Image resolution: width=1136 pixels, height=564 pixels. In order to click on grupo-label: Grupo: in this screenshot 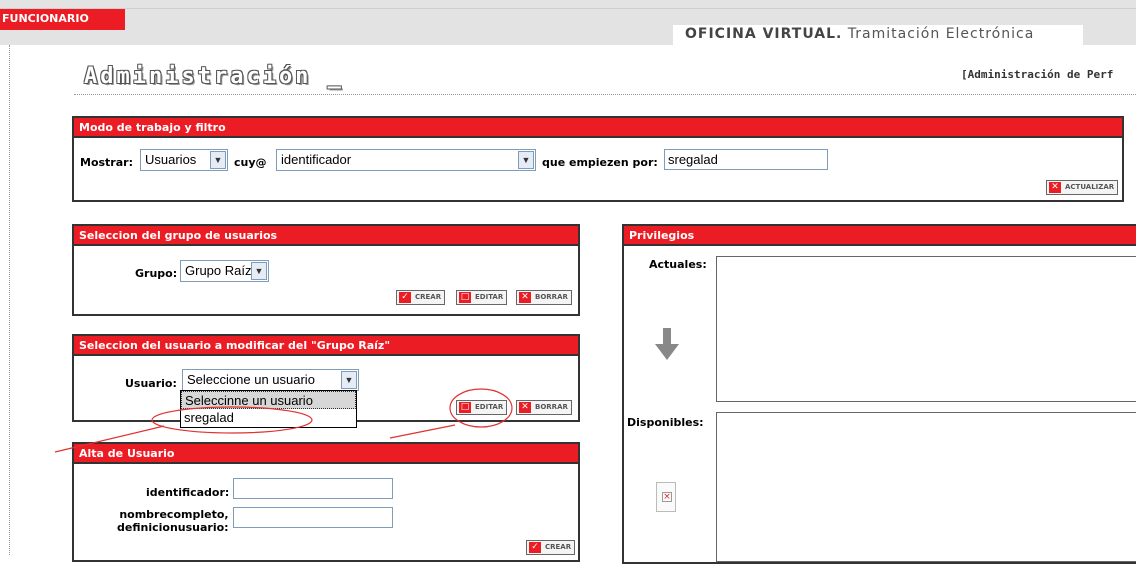, I will do `click(156, 273)`.